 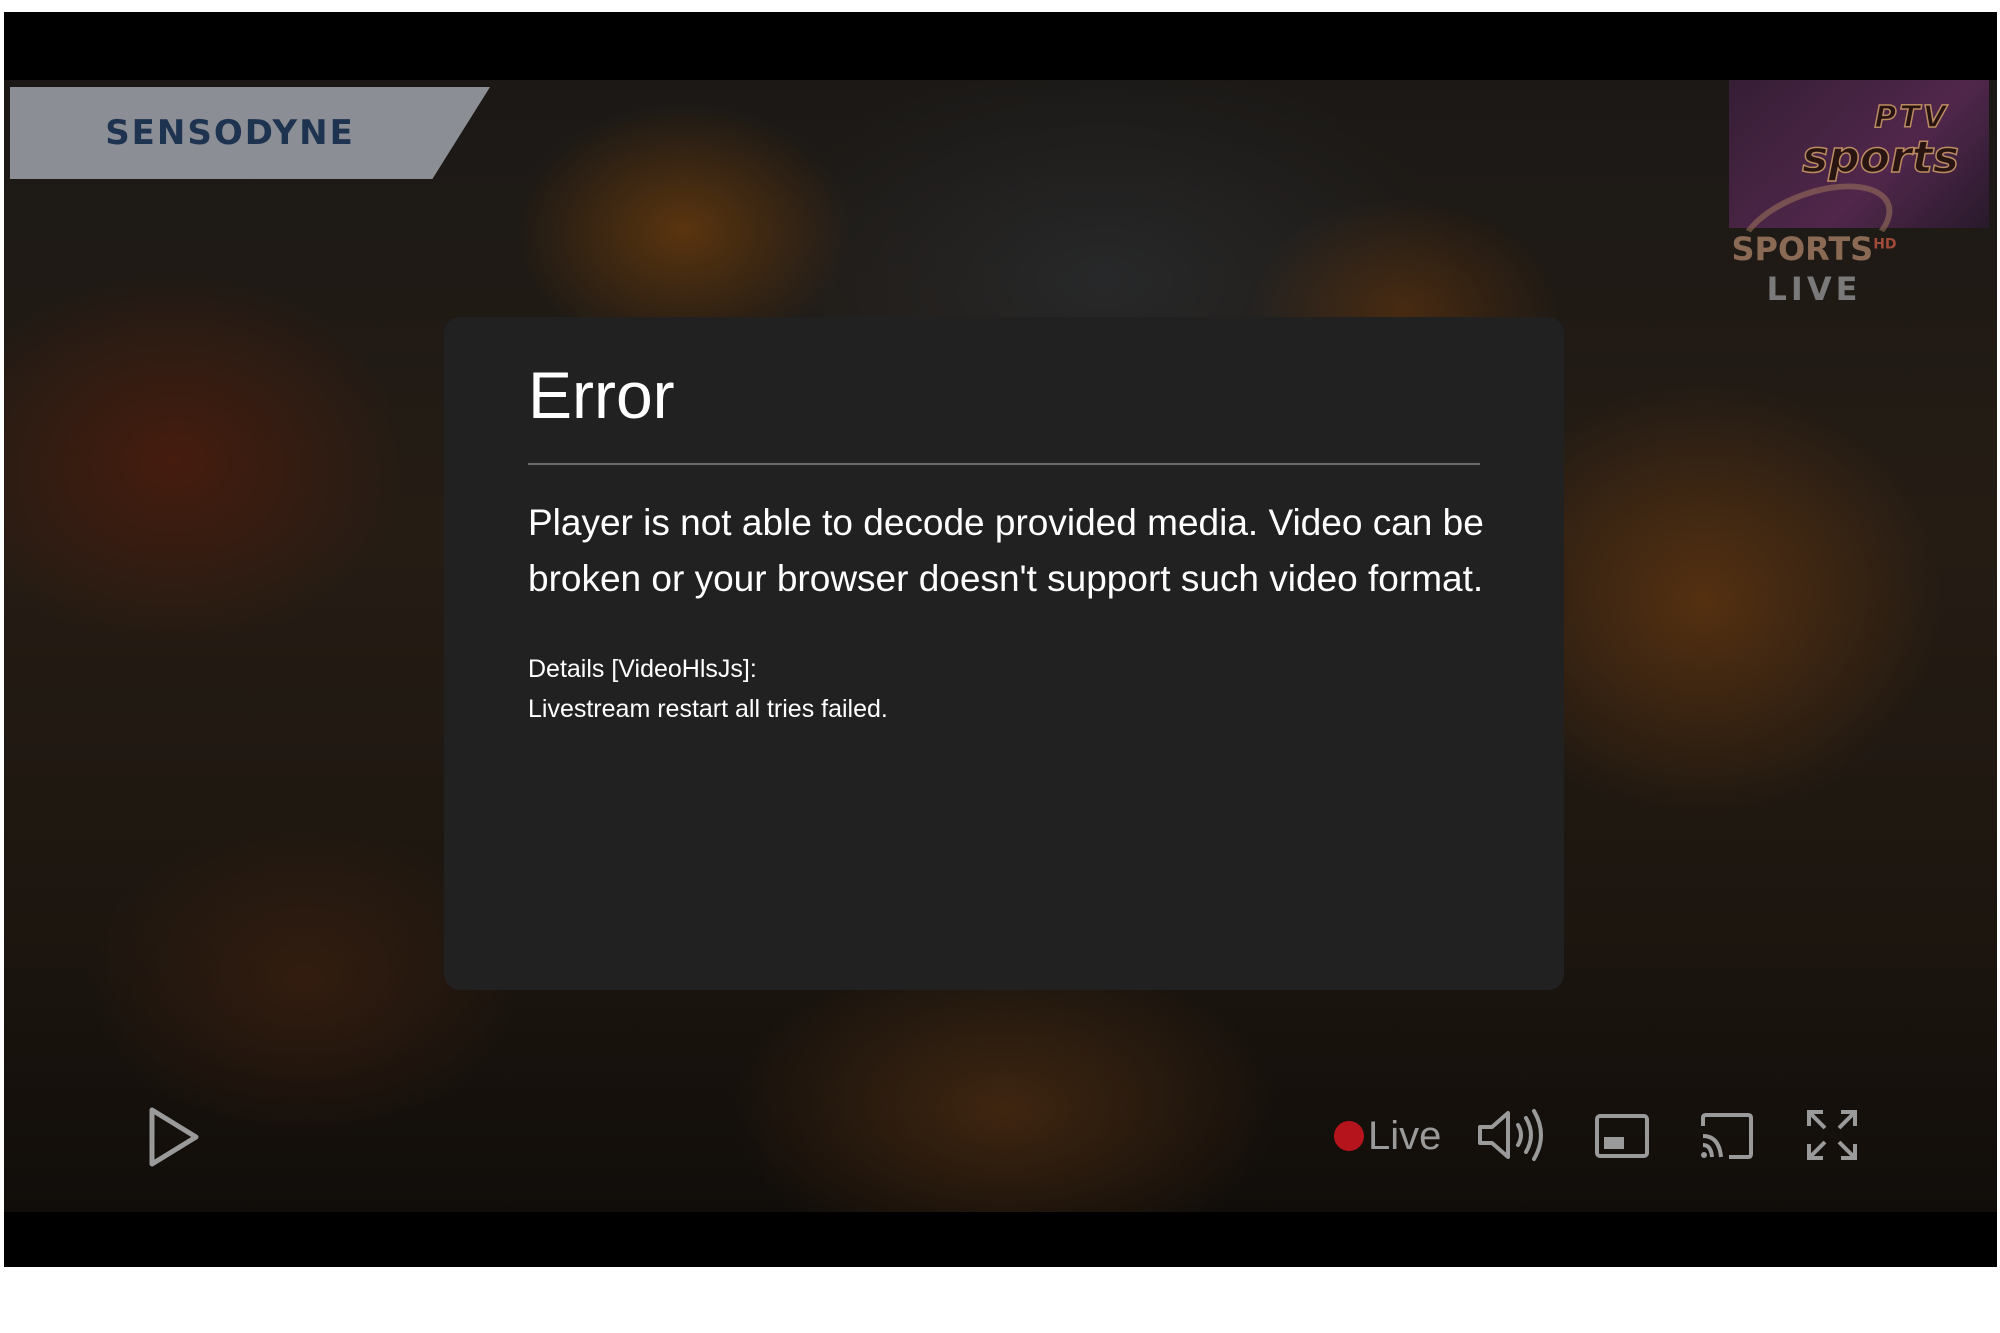 What do you see at coordinates (1856, 195) in the screenshot?
I see `channel-logo: PTV sports SPORTSHD LIVE` at bounding box center [1856, 195].